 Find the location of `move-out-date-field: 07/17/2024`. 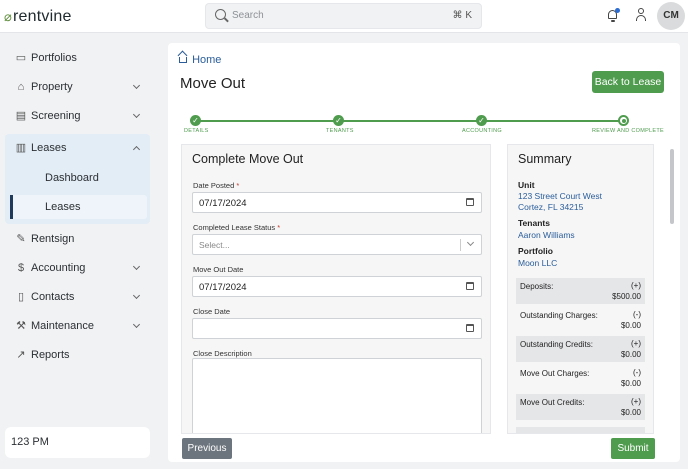

move-out-date-field: 07/17/2024 is located at coordinates (337, 286).